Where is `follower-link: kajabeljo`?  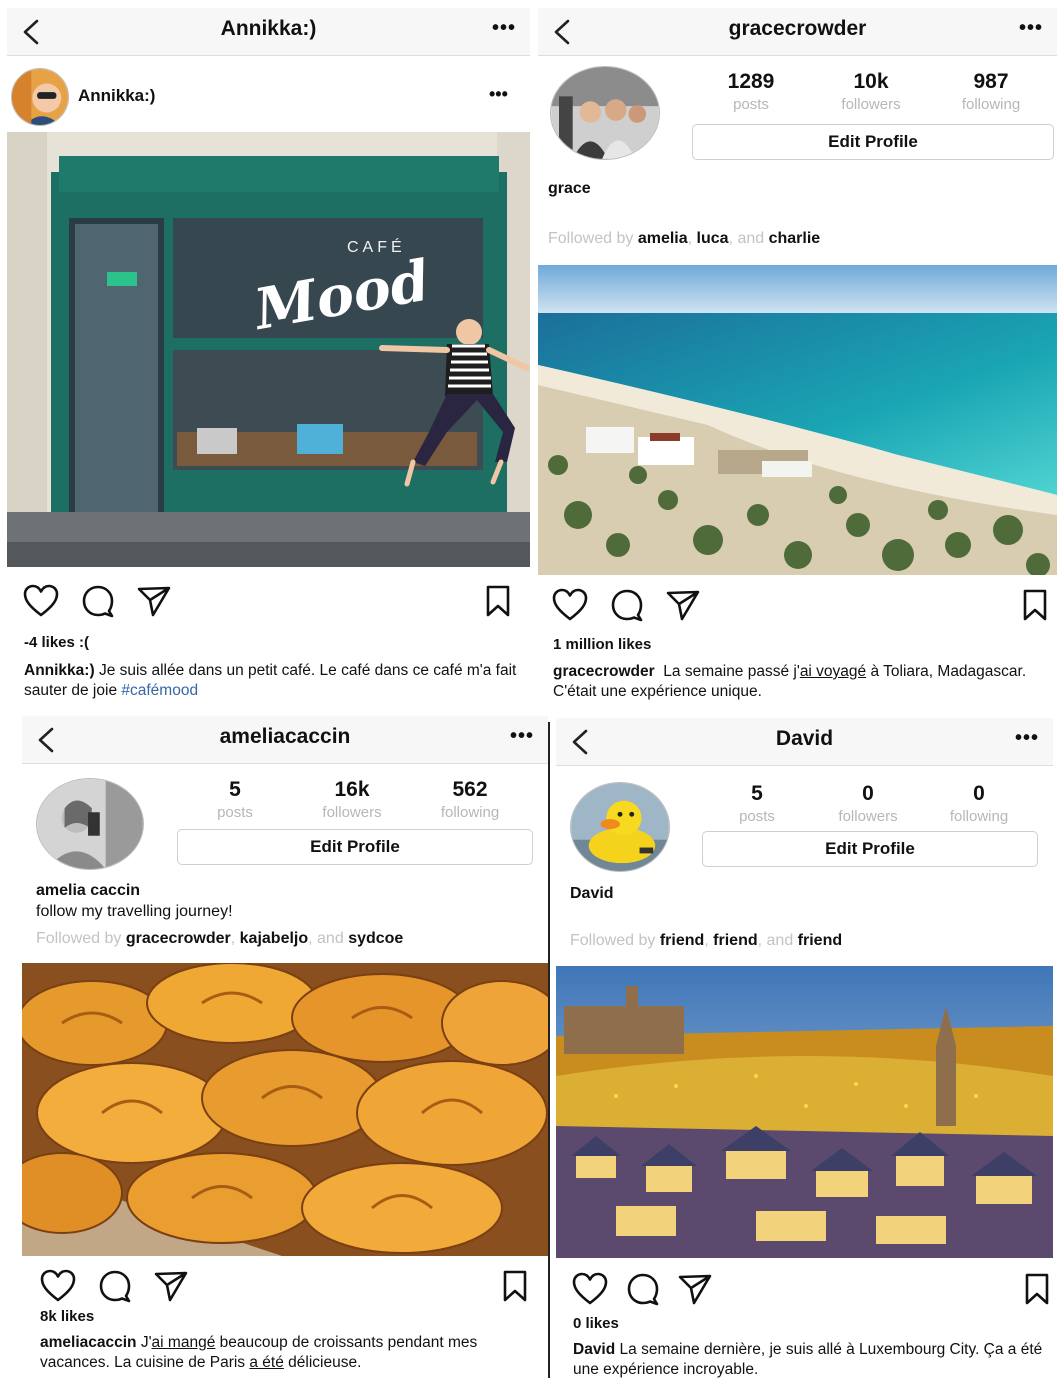
follower-link: kajabeljo is located at coordinates (274, 938).